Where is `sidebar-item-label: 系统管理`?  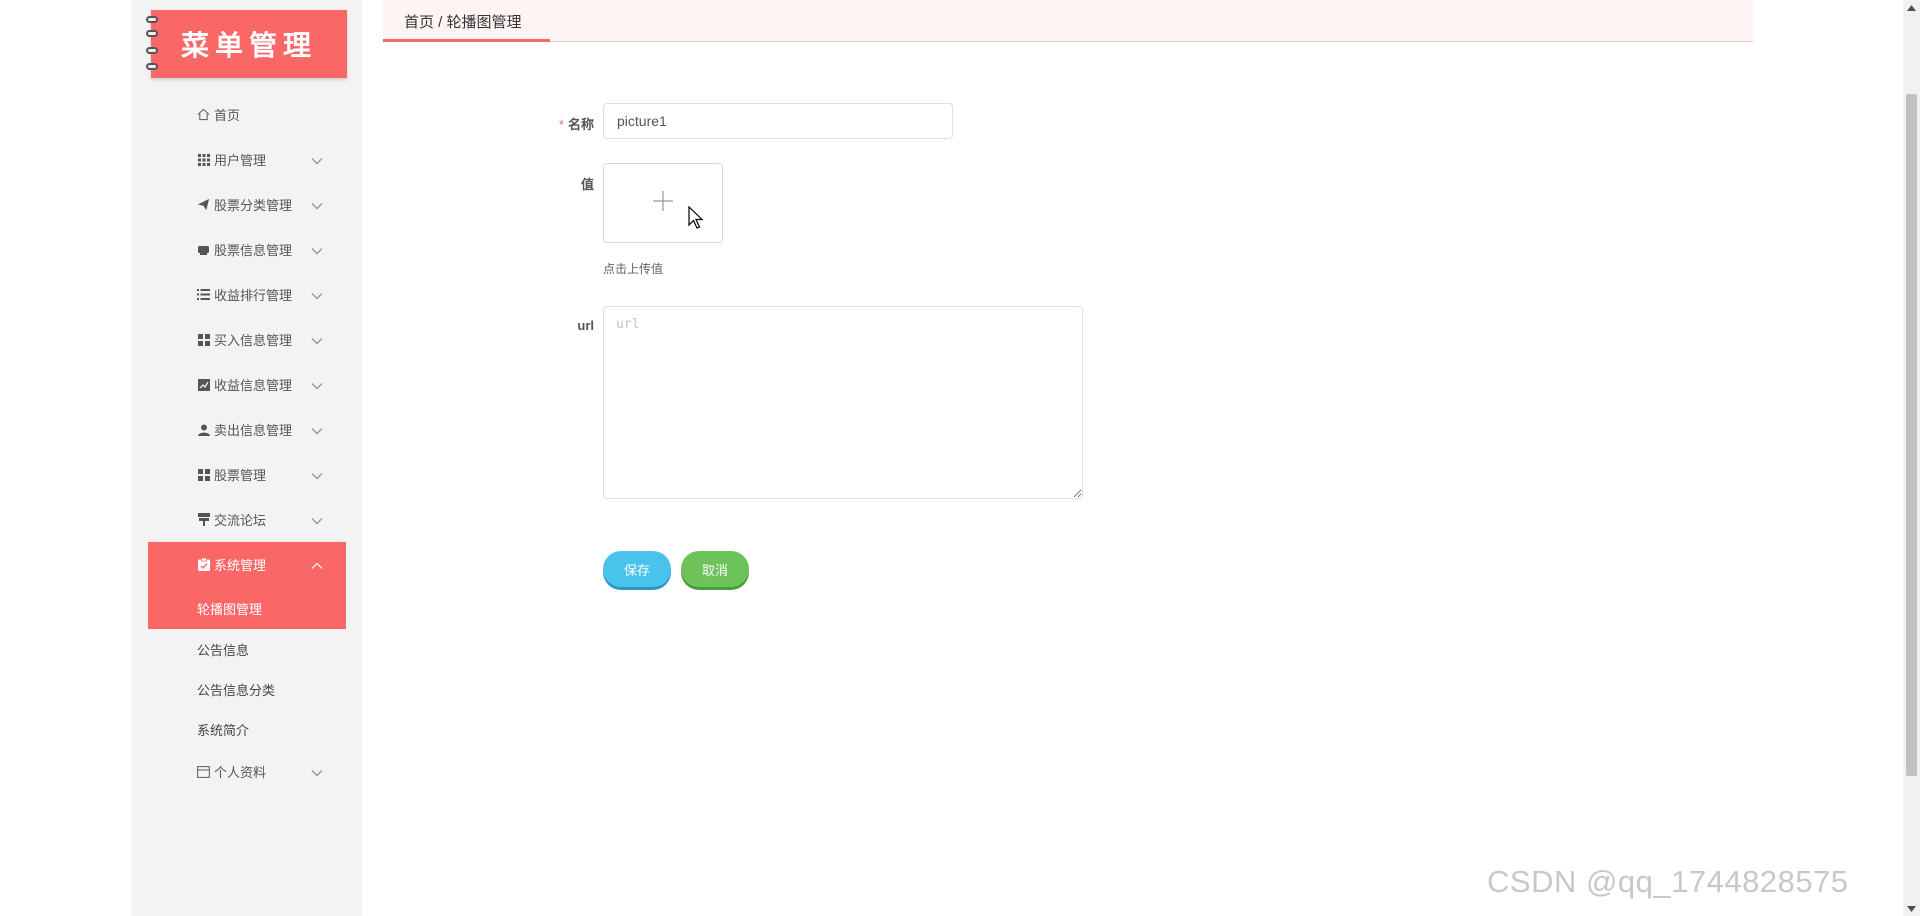
sidebar-item-label: 系统管理 is located at coordinates (240, 565).